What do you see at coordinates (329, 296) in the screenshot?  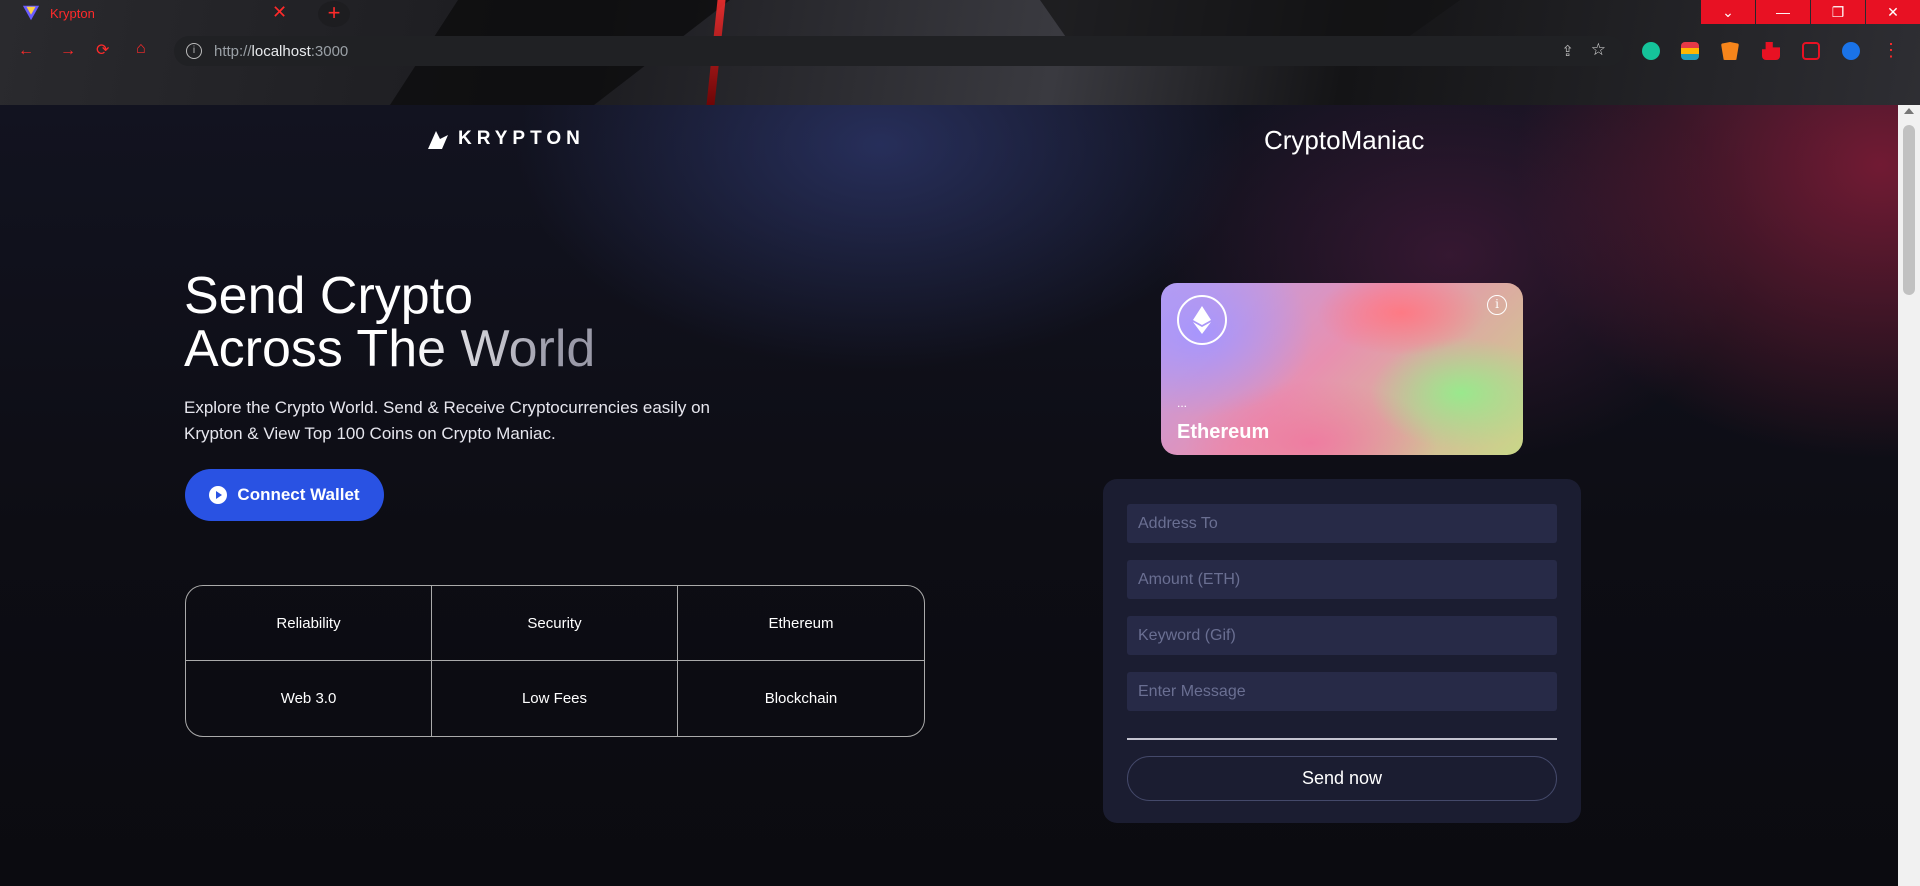 I see `hero-title-line1: Send Crypto` at bounding box center [329, 296].